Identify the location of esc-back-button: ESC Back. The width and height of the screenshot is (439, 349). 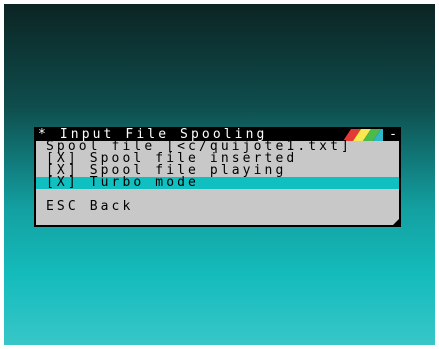
(217, 206).